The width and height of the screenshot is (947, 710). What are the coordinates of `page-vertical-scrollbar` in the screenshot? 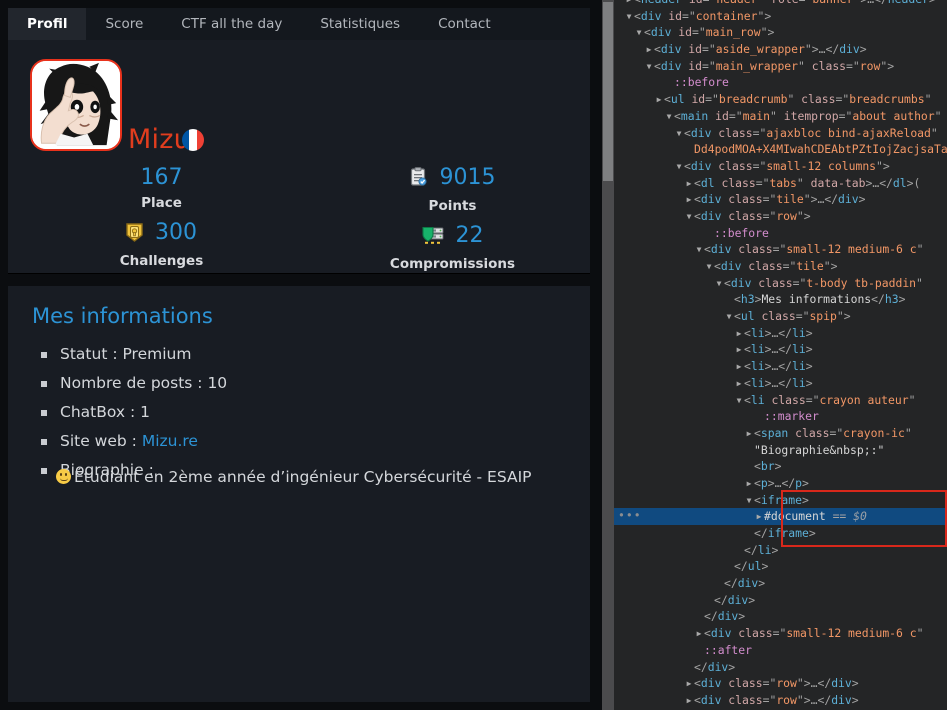 It's located at (608, 355).